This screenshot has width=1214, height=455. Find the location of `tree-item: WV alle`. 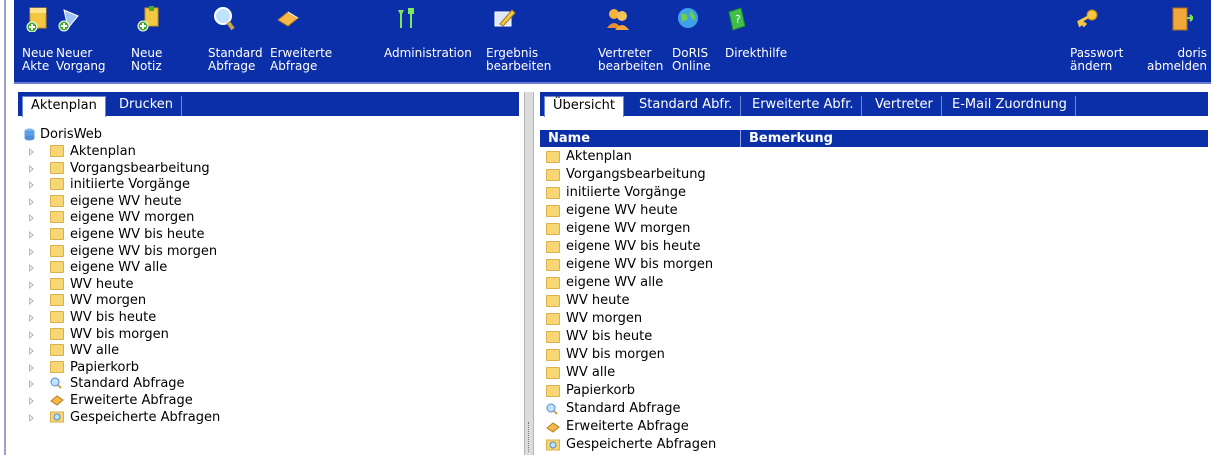

tree-item: WV alle is located at coordinates (122, 350).